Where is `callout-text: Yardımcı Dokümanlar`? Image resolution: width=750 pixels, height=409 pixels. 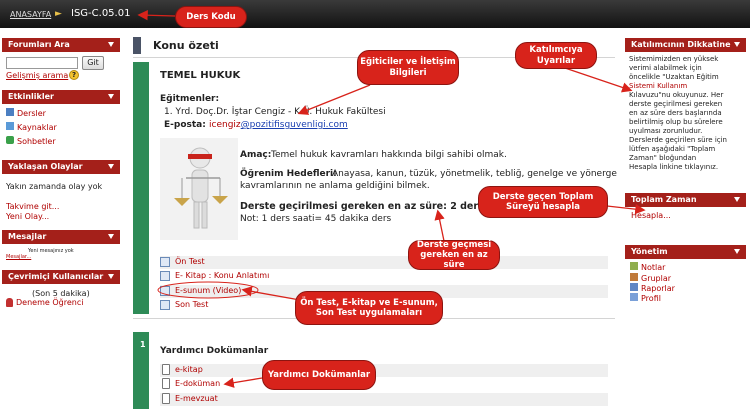
callout-text: Yardımcı Dokümanlar is located at coordinates (319, 374).